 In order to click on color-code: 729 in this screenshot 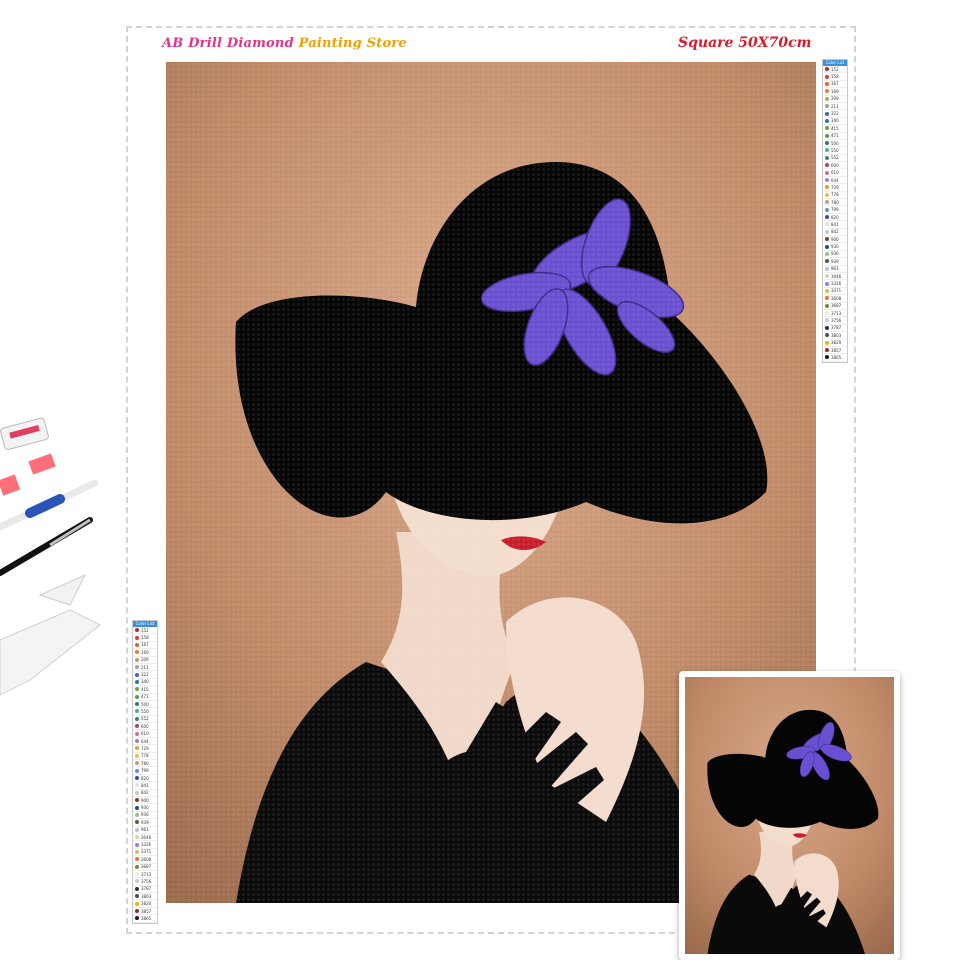, I will do `click(145, 748)`.